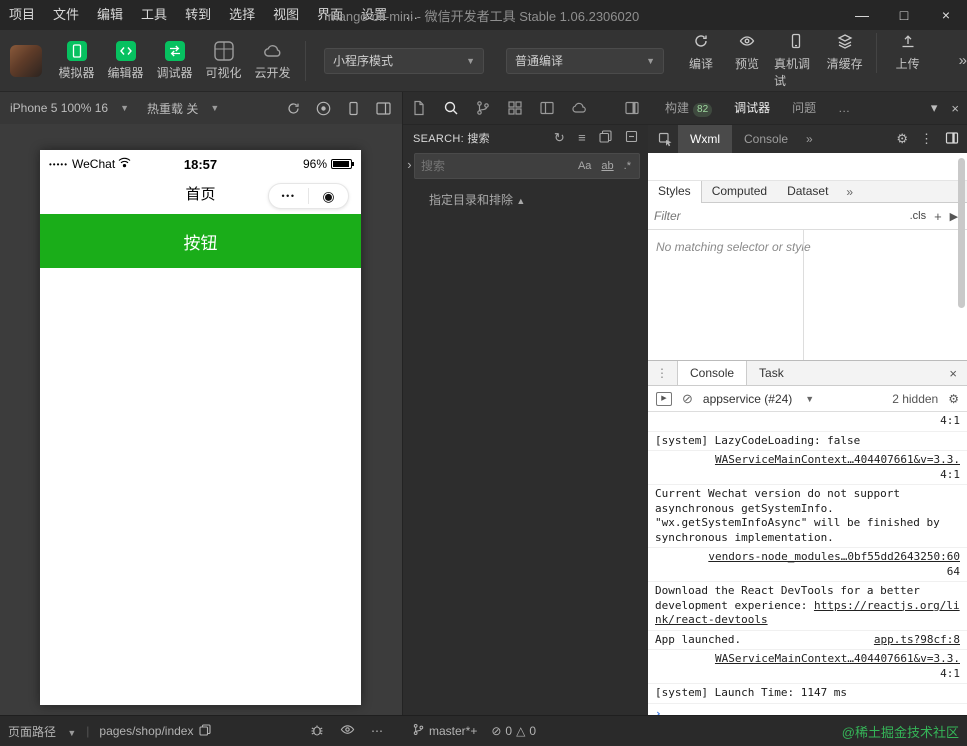  What do you see at coordinates (69, 108) in the screenshot?
I see `device-select: iPhone 5 100% 16 ▼` at bounding box center [69, 108].